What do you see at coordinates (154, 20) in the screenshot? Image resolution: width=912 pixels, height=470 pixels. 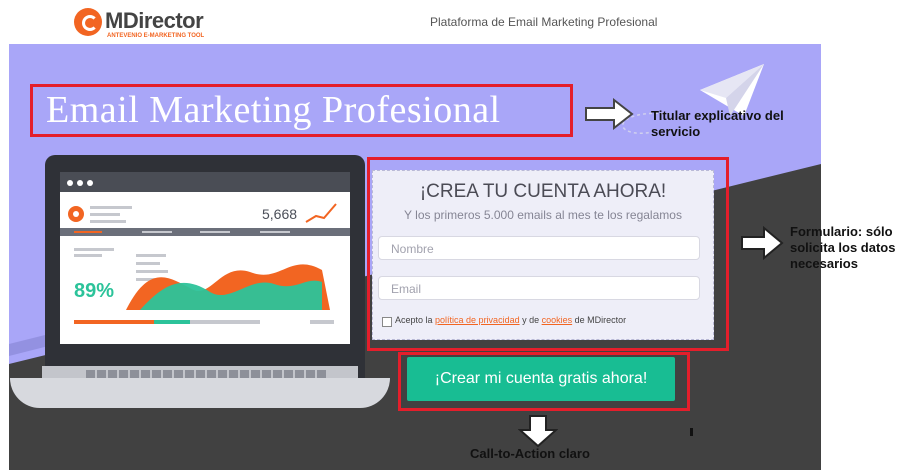 I see `brand-name: MDirector` at bounding box center [154, 20].